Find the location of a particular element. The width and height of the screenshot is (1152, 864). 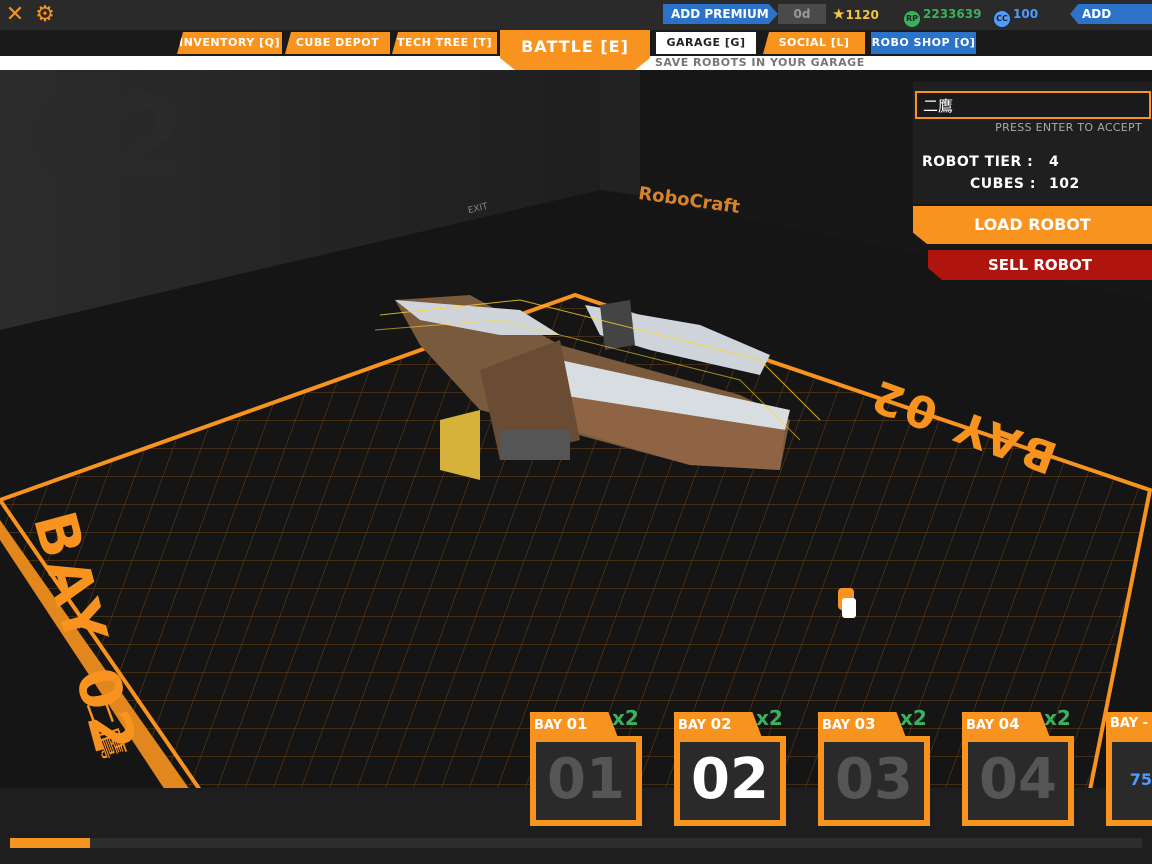

bay-card-03: BAY 03 x2 03 is located at coordinates (874, 766).